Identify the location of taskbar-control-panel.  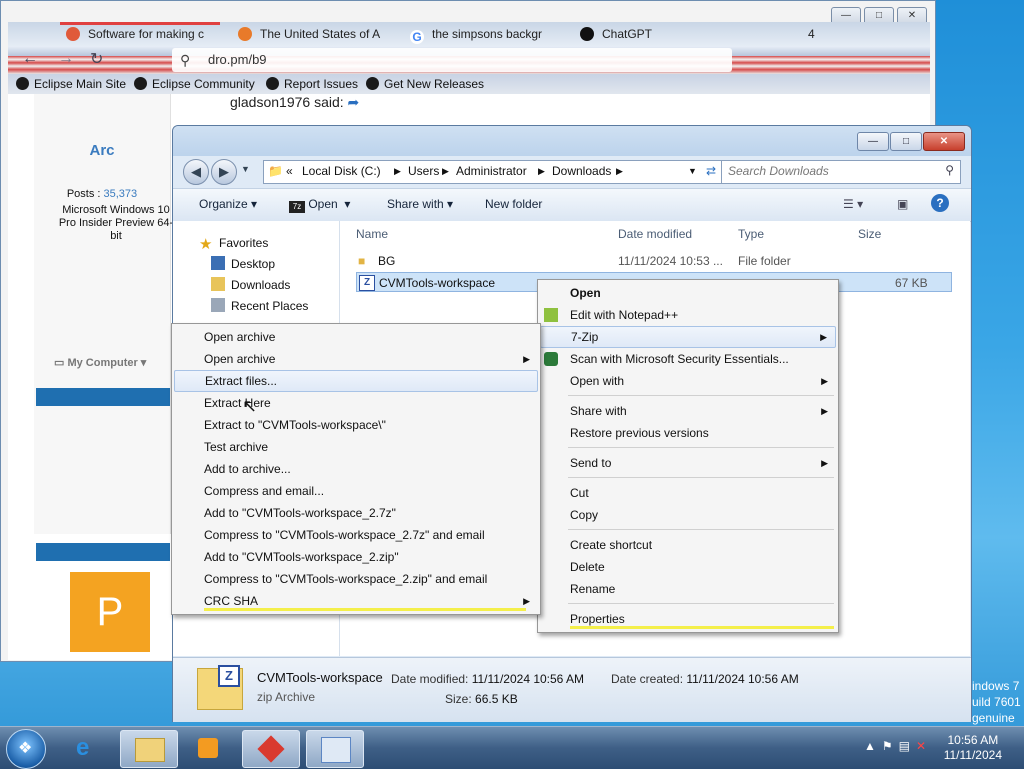
(335, 749).